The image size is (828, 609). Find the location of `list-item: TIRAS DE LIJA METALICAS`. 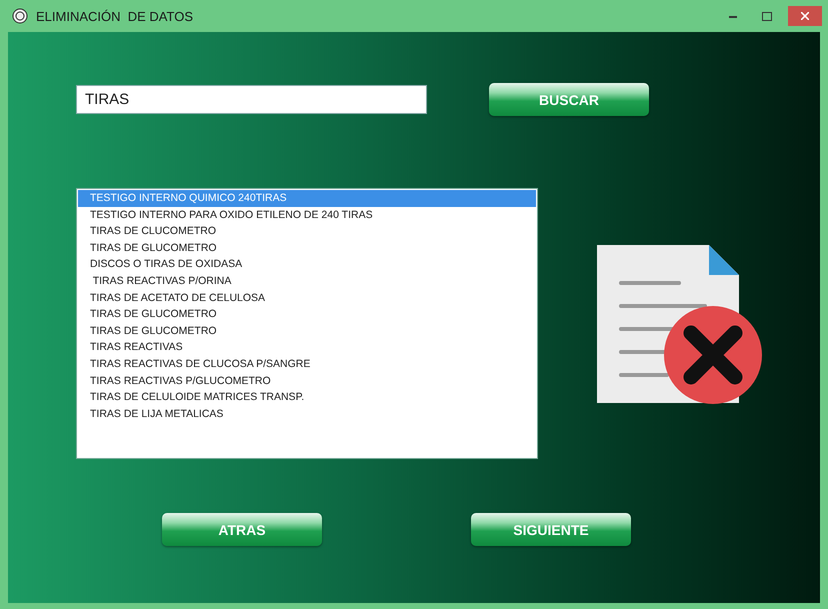

list-item: TIRAS DE LIJA METALICAS is located at coordinates (307, 414).